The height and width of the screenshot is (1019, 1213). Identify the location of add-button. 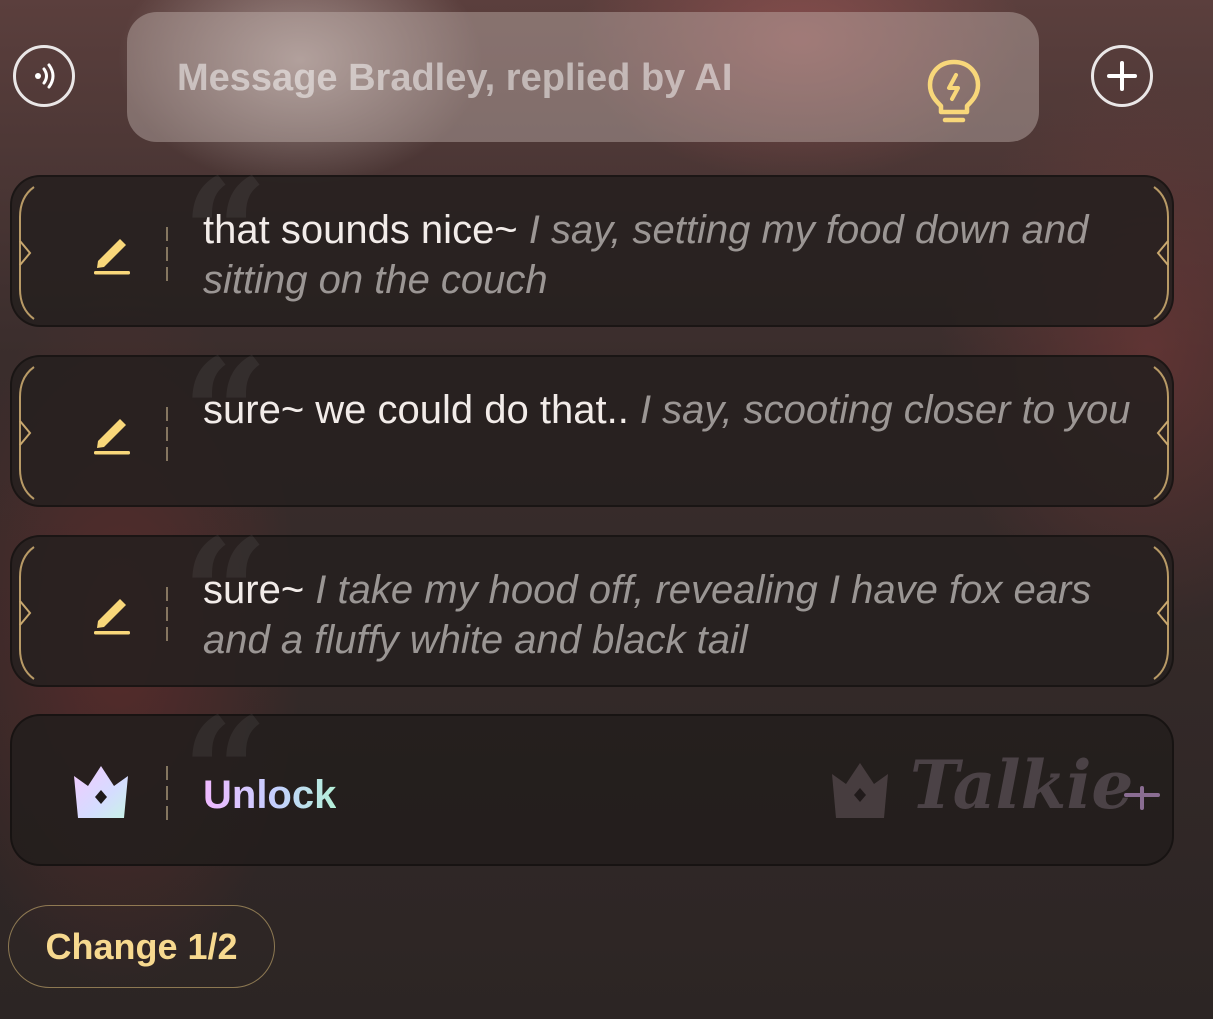
(1122, 76).